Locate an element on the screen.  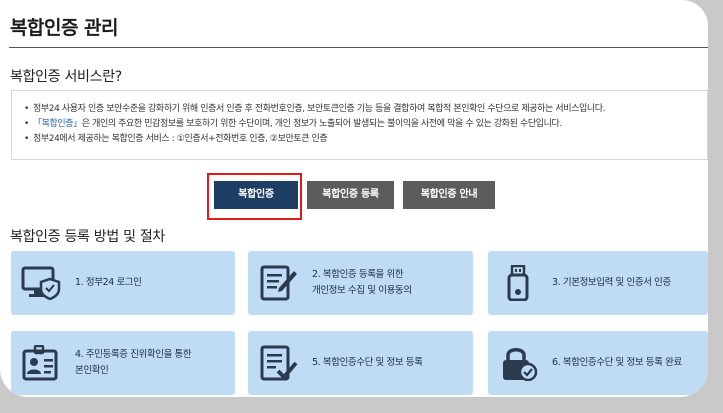
page-title: 복합인증 관리 is located at coordinates (64, 28).